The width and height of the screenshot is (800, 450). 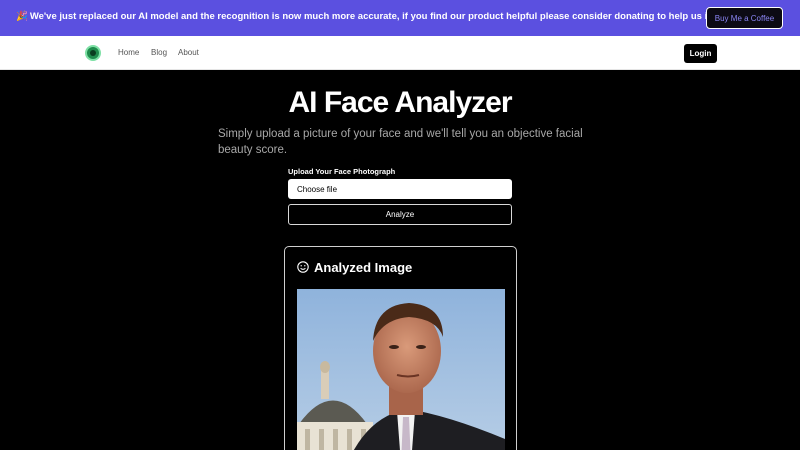 I want to click on smiley-icon, so click(x=303, y=267).